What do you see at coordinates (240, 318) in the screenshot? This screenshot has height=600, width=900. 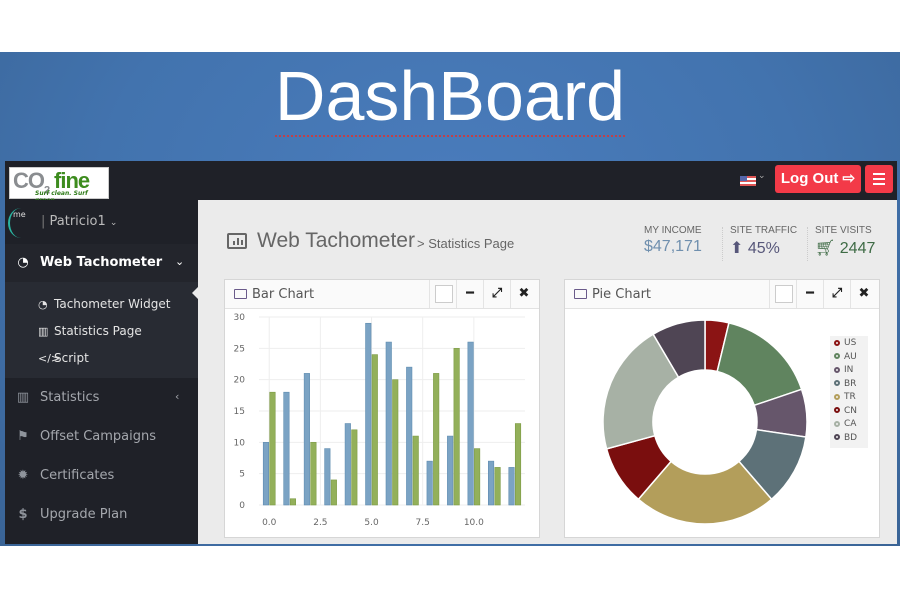 I see `y-tick-label: 30` at bounding box center [240, 318].